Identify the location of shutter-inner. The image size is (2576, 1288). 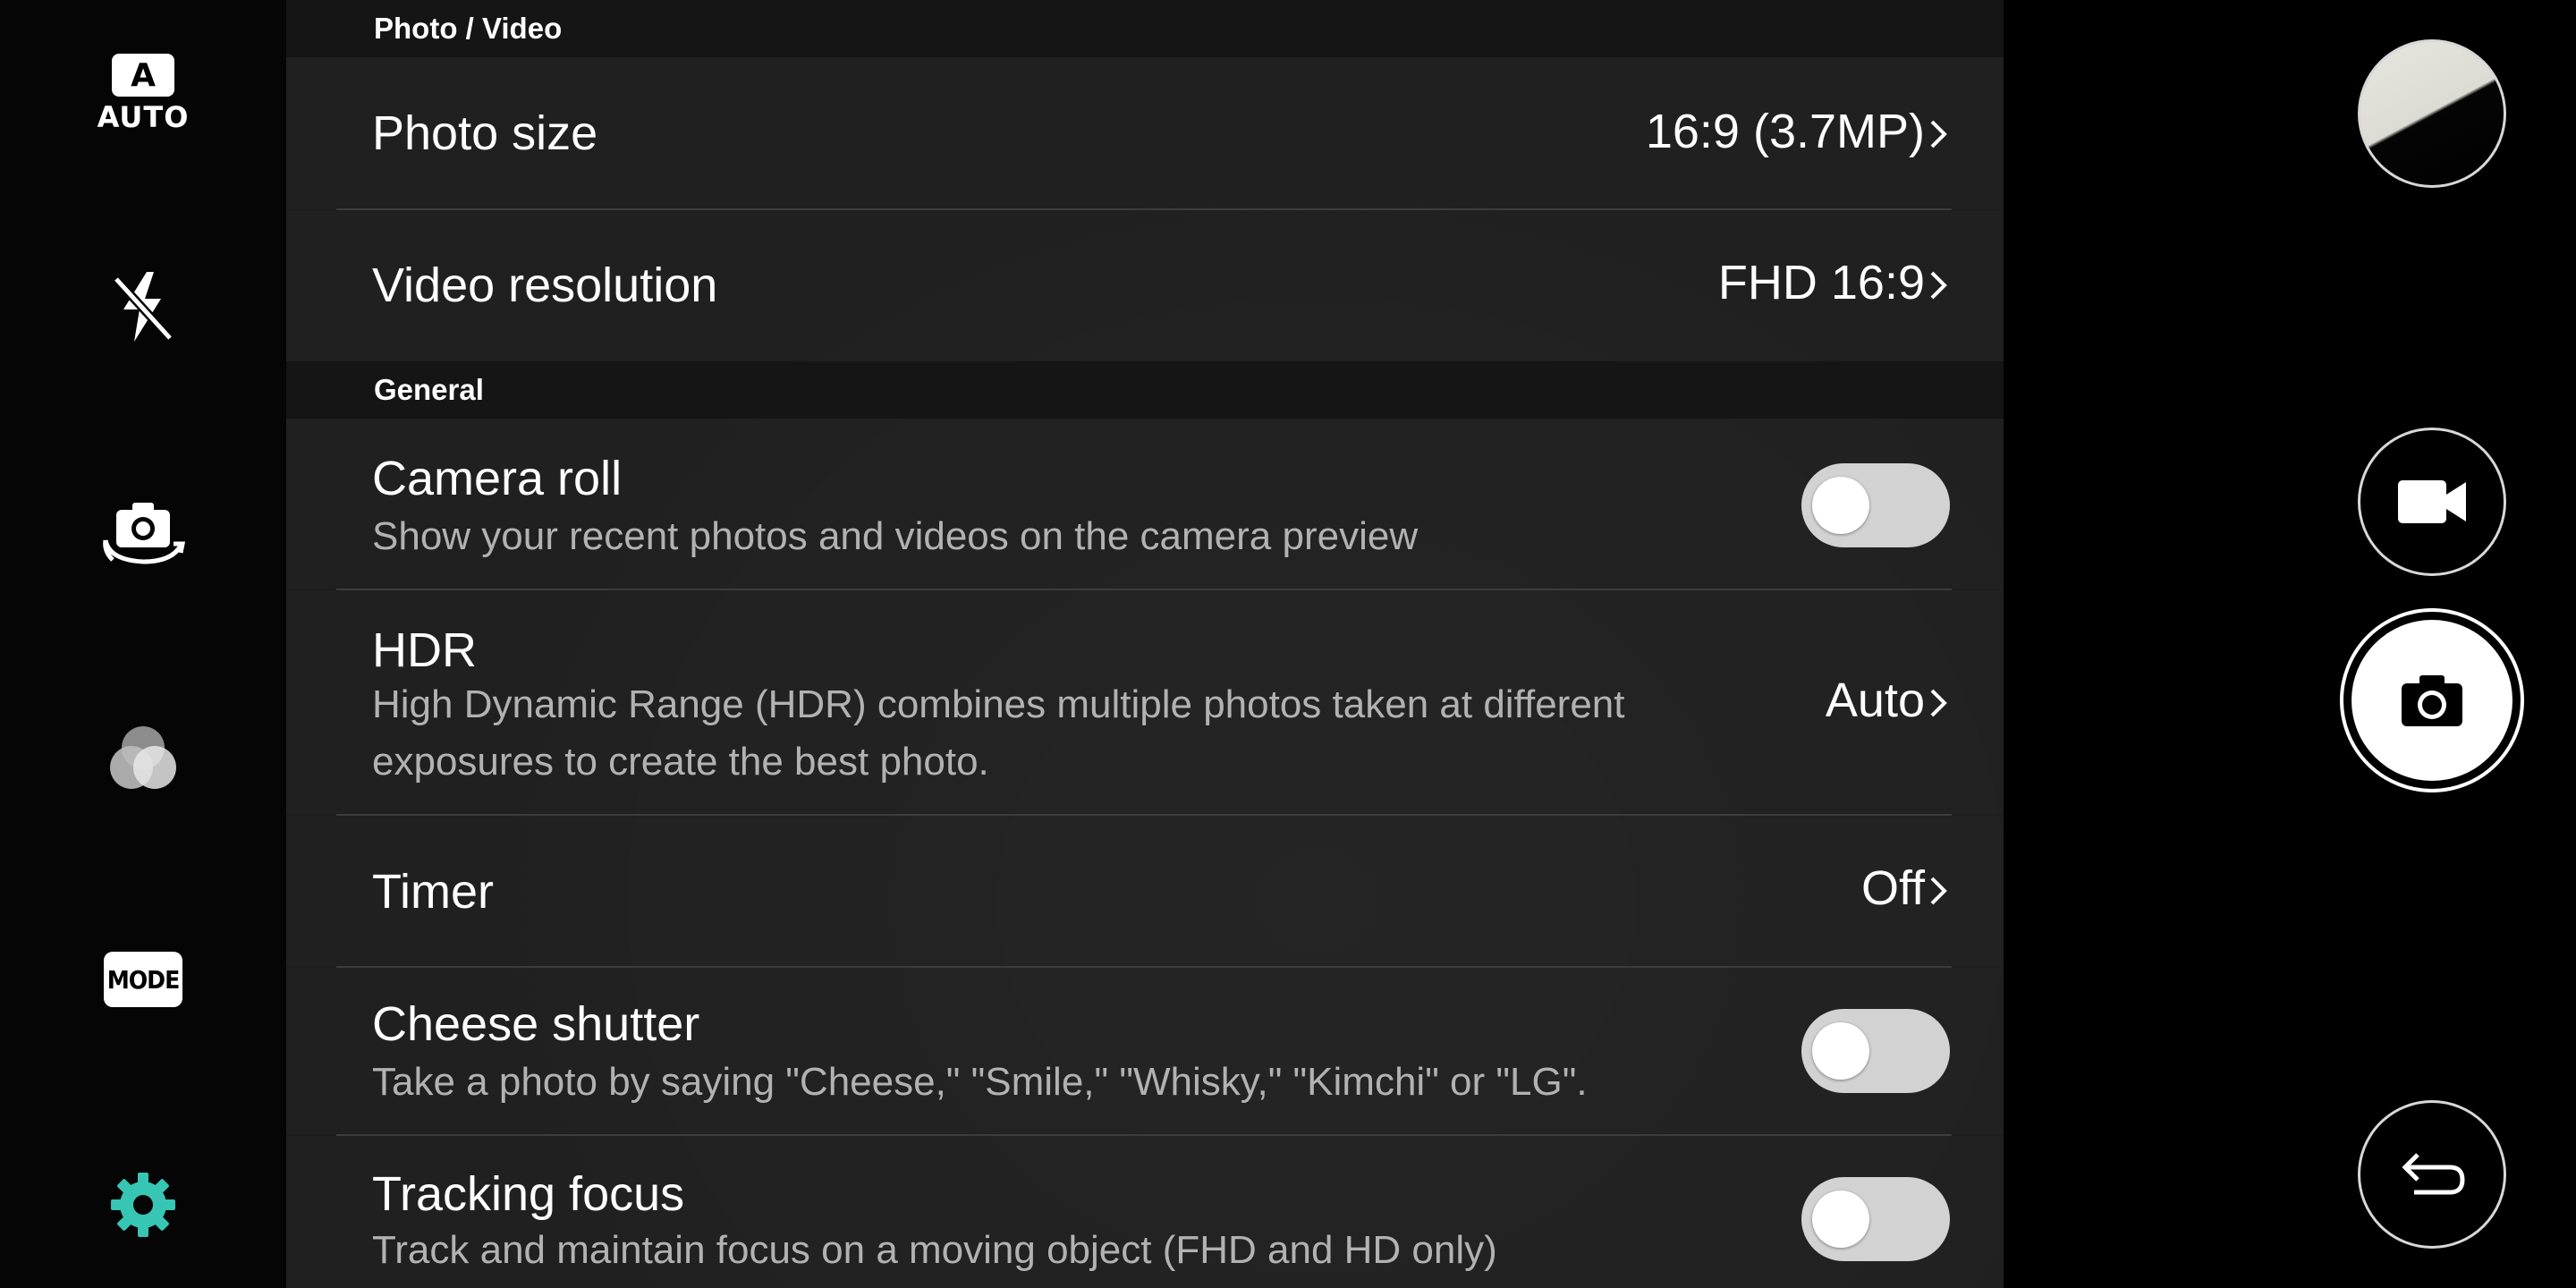
(2431, 700).